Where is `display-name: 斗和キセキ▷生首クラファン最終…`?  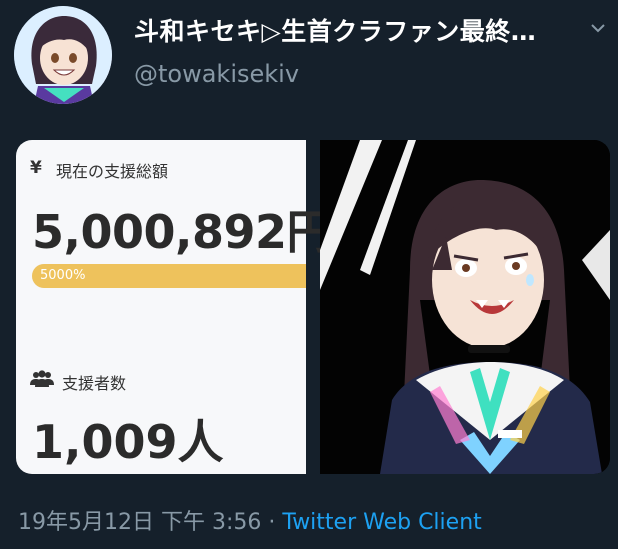
display-name: 斗和キセキ▷生首クラファン最終… is located at coordinates (335, 30).